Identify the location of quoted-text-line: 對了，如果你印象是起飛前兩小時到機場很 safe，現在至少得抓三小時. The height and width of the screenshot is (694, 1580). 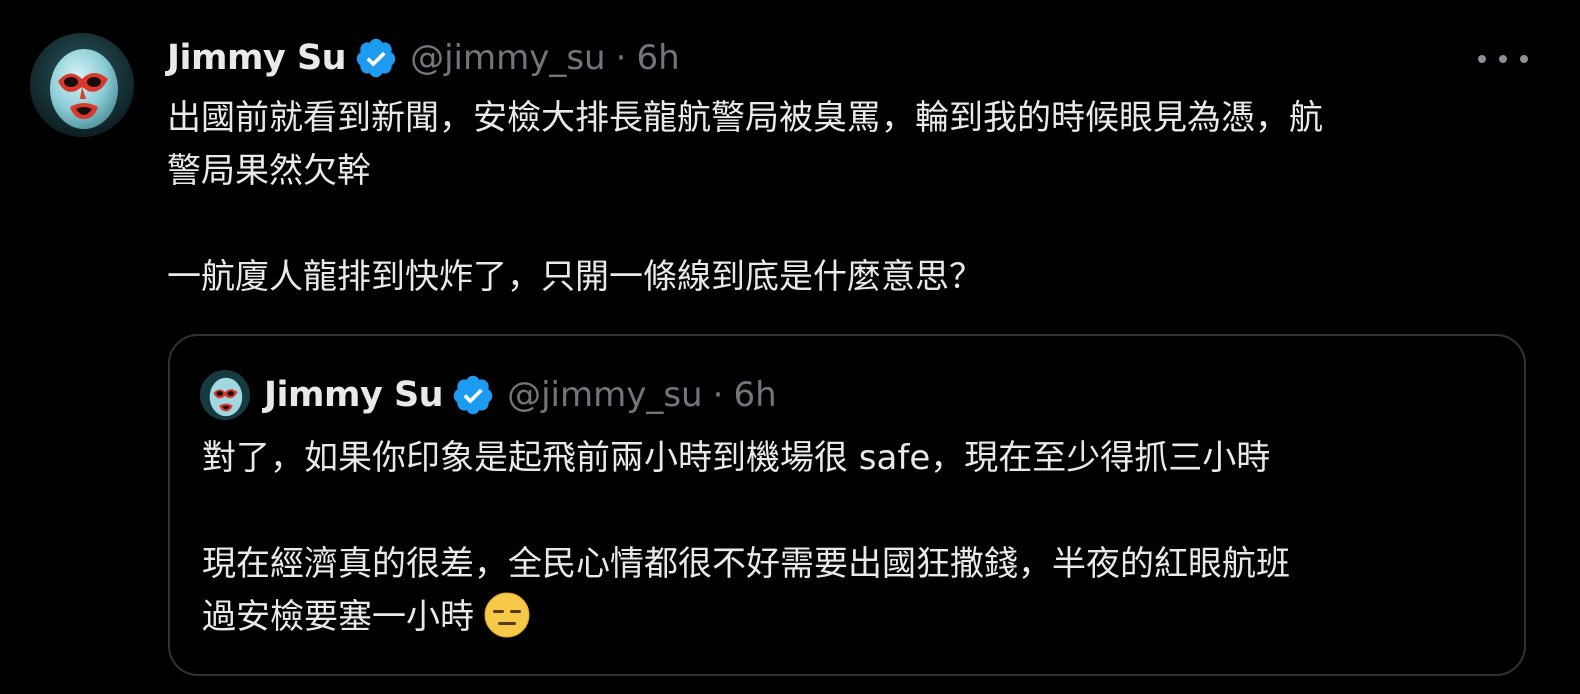
(736, 458).